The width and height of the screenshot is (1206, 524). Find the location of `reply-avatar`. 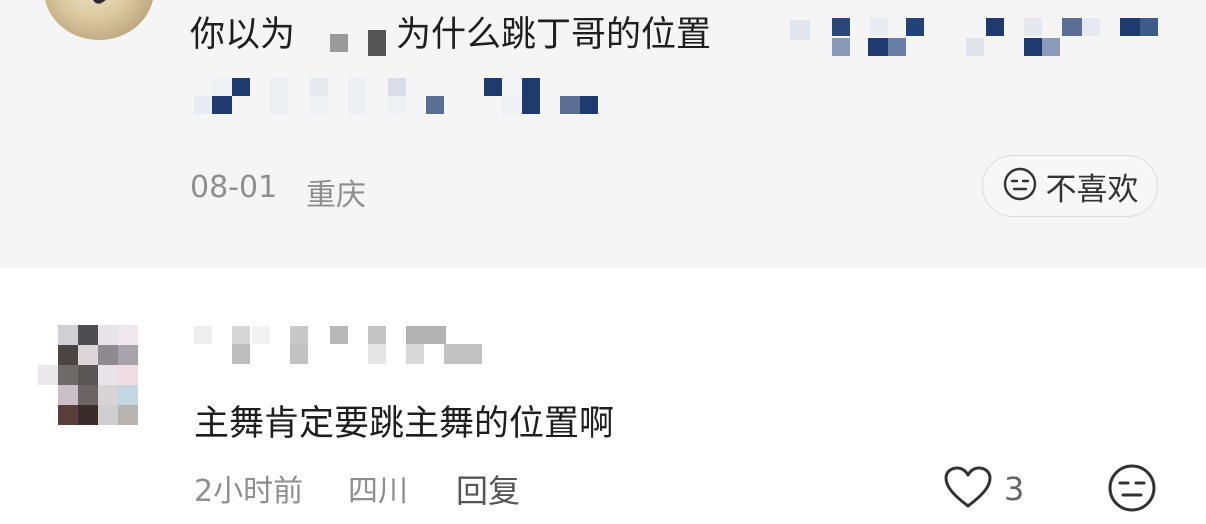

reply-avatar is located at coordinates (98, 375).